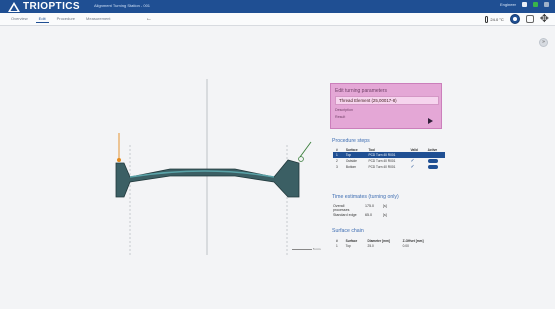 The width and height of the screenshot is (555, 309). Describe the element at coordinates (122, 5) in the screenshot. I see `window-title: Alignment Turning Station - 001` at that location.